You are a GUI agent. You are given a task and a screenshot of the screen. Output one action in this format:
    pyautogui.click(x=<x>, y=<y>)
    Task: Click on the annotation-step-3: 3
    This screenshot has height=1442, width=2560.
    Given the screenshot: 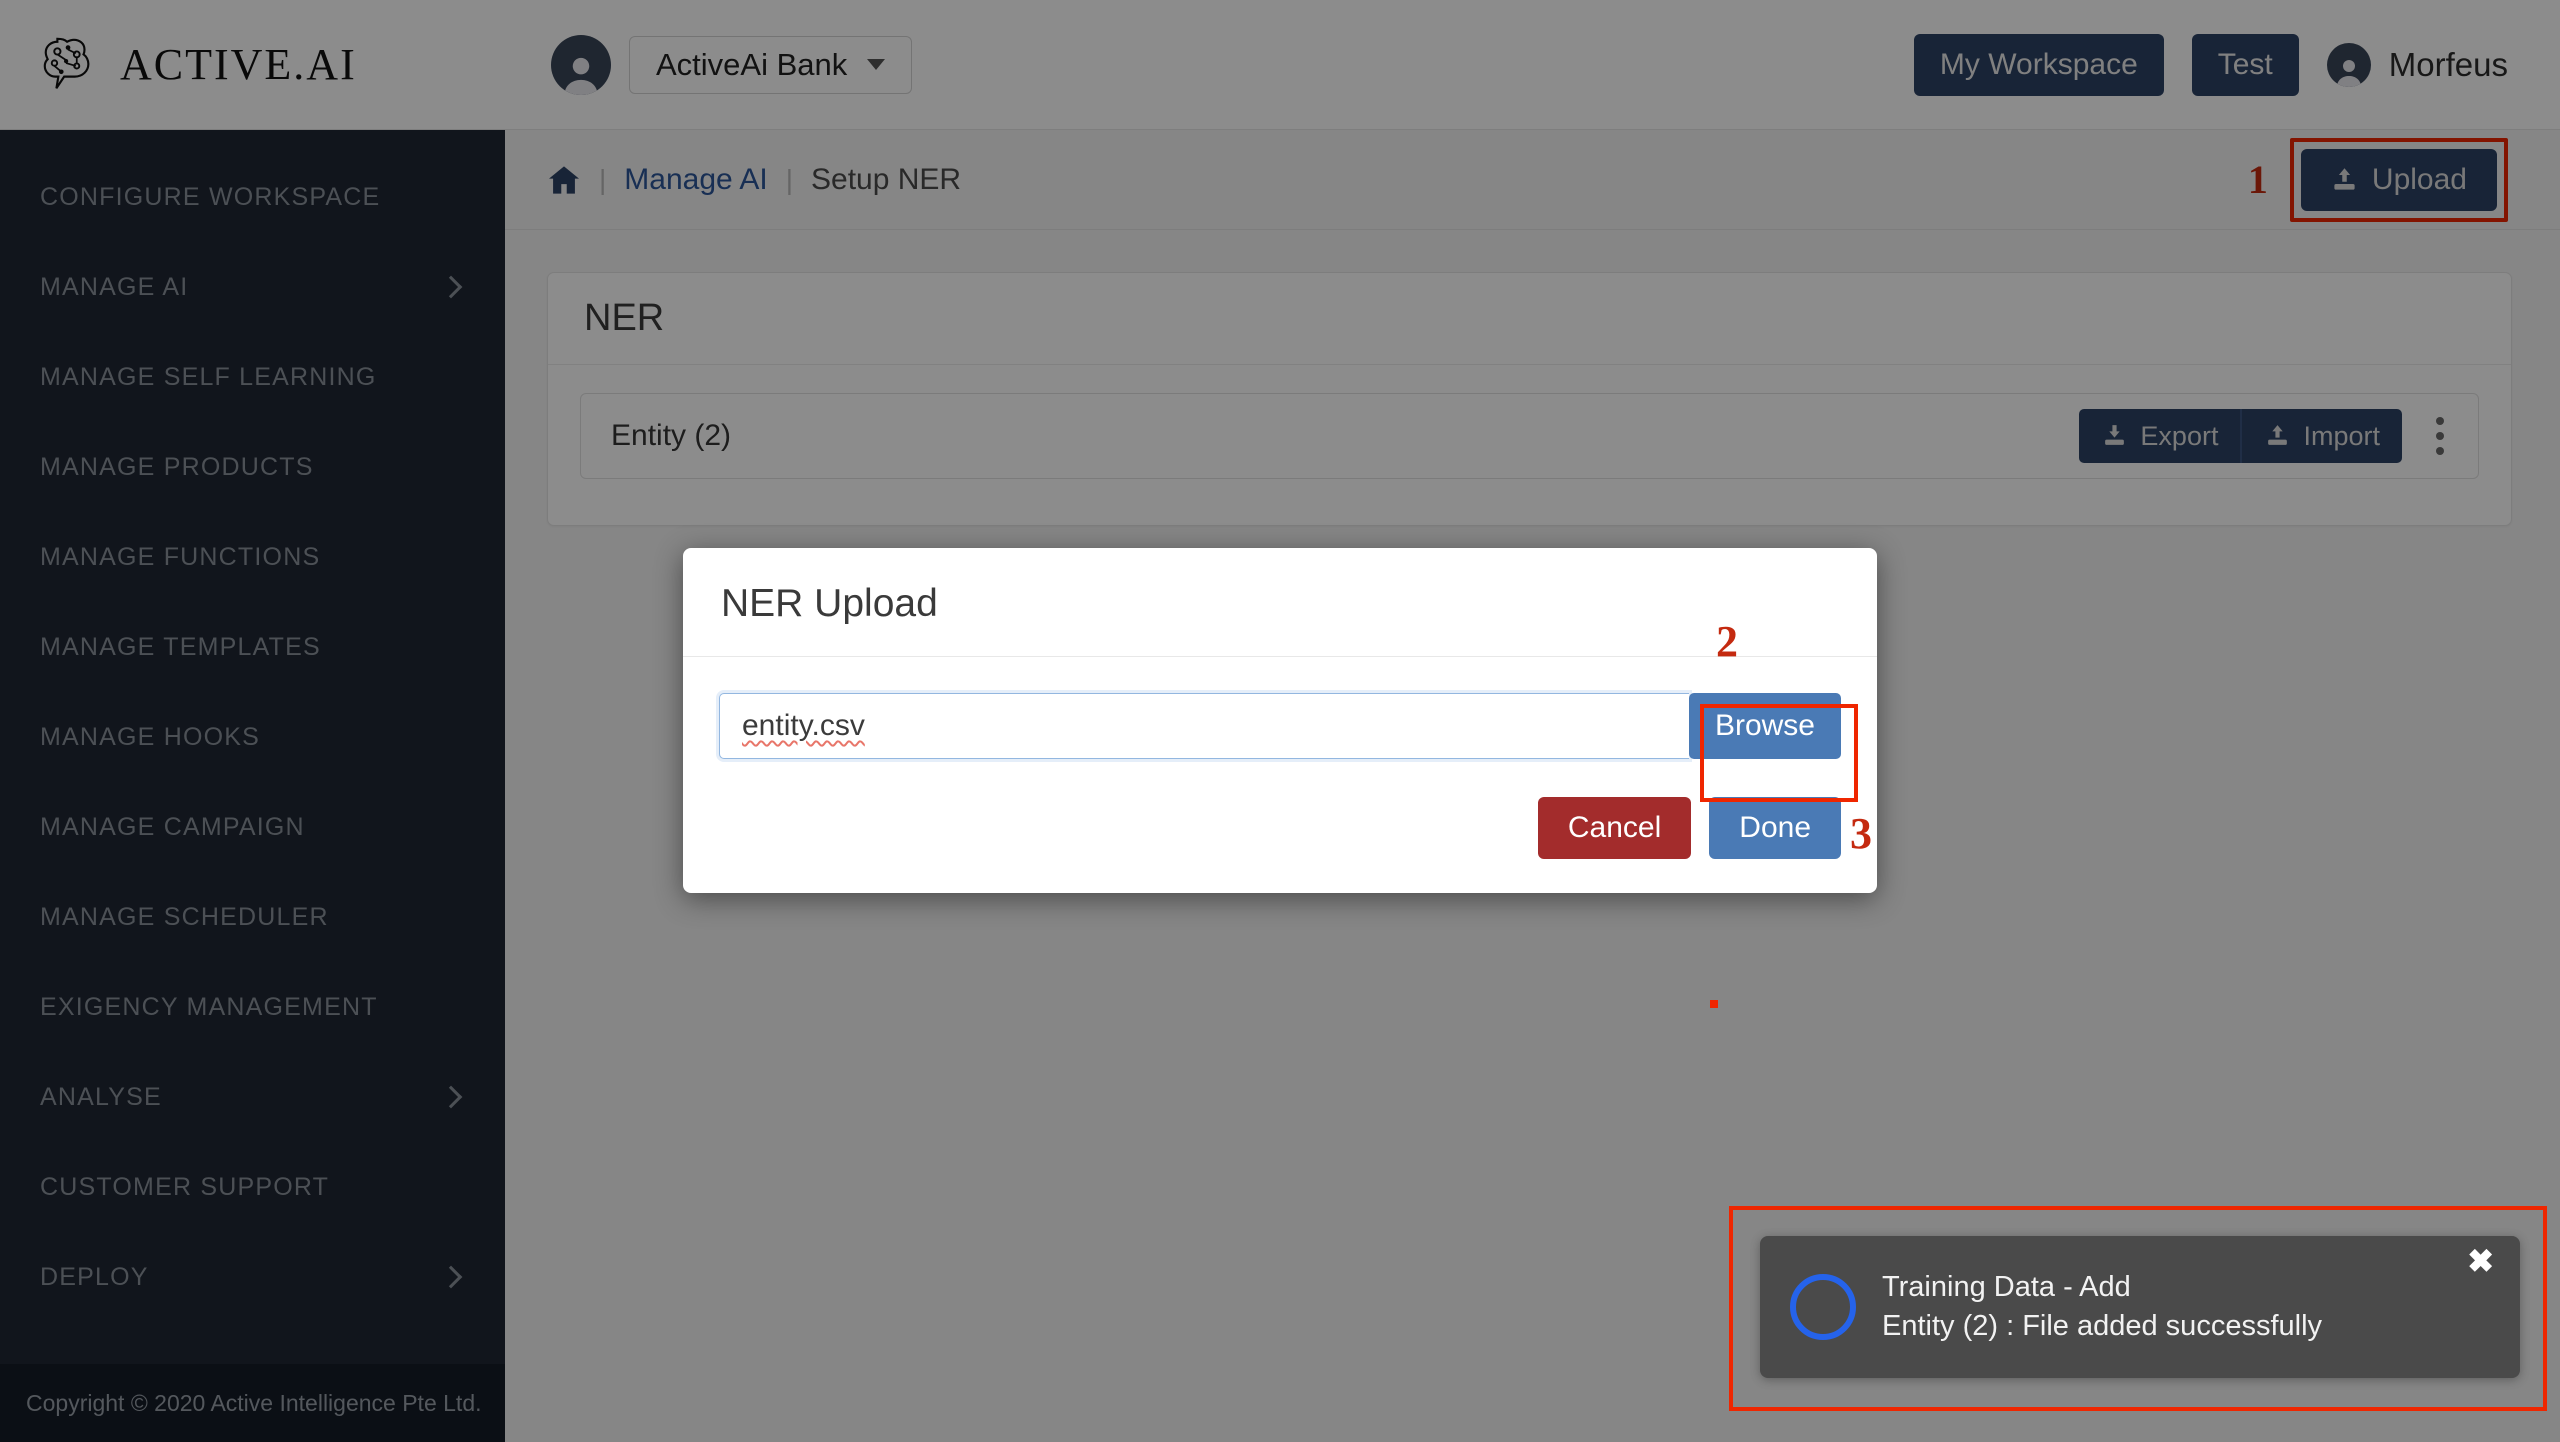 What is the action you would take?
    pyautogui.click(x=1861, y=833)
    